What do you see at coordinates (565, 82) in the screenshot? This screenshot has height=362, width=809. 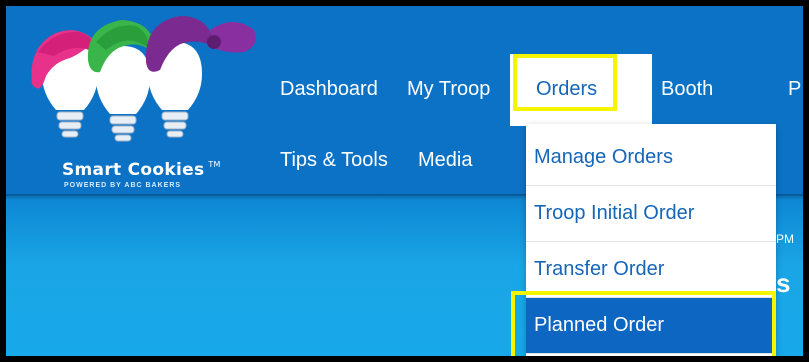 I see `orders-highlight-box` at bounding box center [565, 82].